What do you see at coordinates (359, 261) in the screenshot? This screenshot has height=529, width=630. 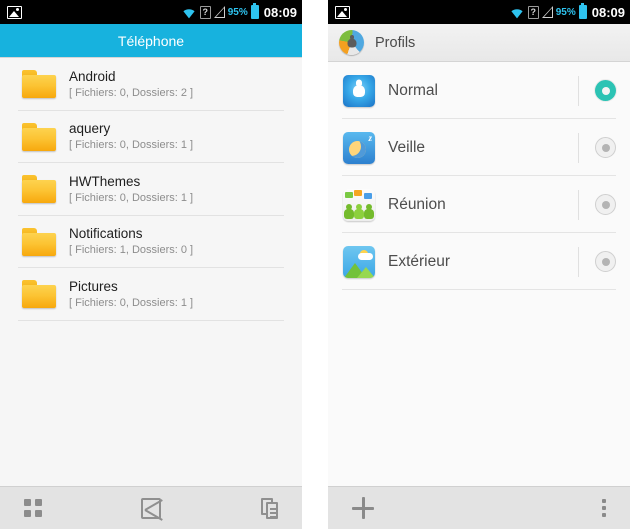 I see `landscape-icon` at bounding box center [359, 261].